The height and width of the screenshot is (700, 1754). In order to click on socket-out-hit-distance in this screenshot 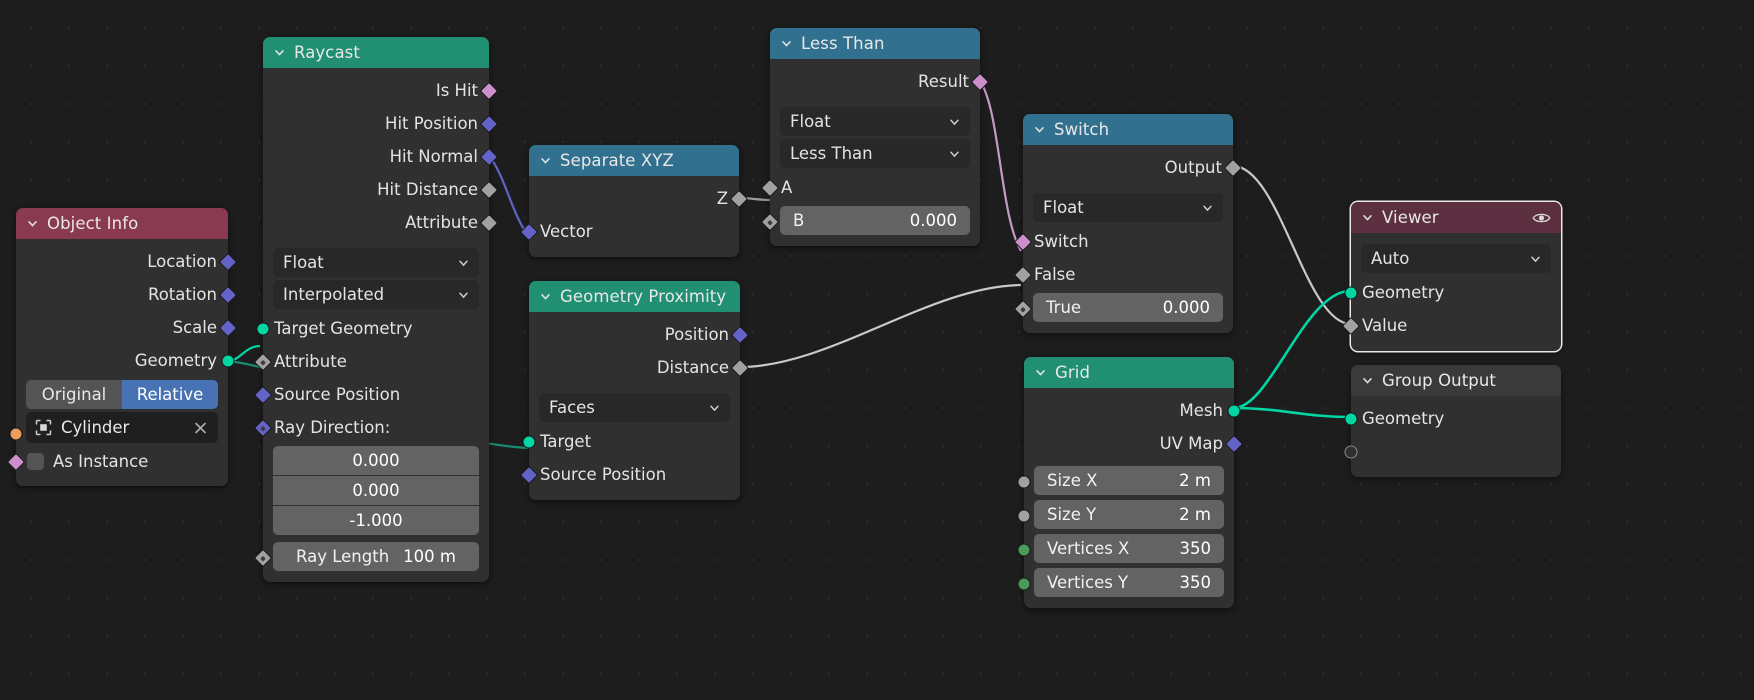, I will do `click(489, 189)`.